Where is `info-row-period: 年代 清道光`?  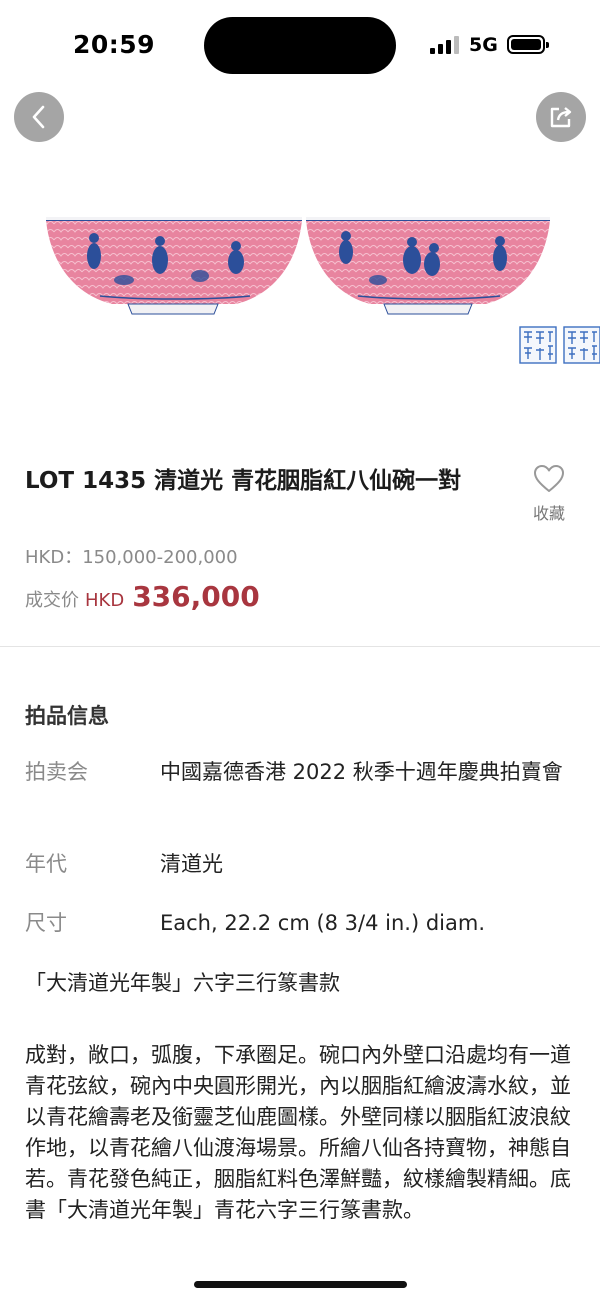
info-row-period: 年代 清道光 is located at coordinates (302, 865).